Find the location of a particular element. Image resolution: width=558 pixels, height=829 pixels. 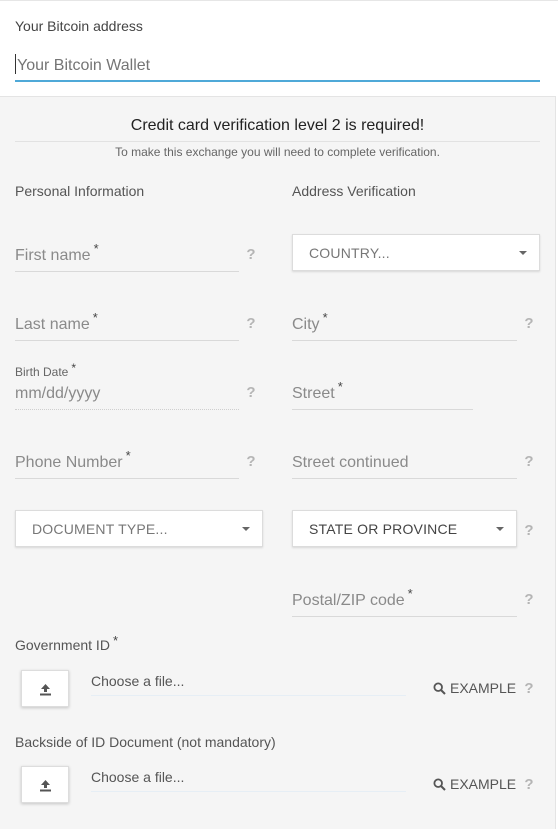

first-name-field: First name * is located at coordinates (127, 254).